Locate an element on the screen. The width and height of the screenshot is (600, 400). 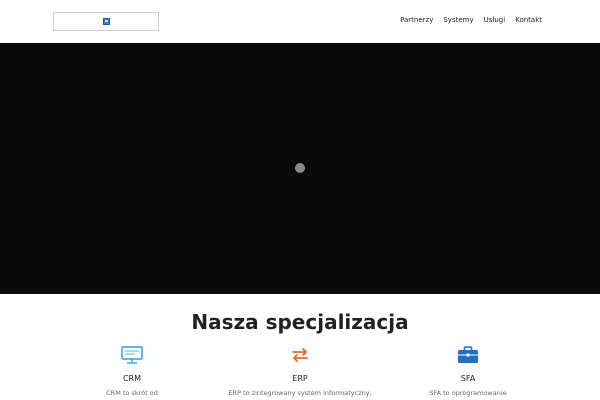
nav-item-kontakt: Kontakt is located at coordinates (528, 20).